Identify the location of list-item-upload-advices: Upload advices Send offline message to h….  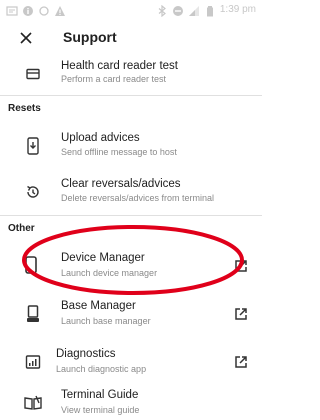
(131, 147).